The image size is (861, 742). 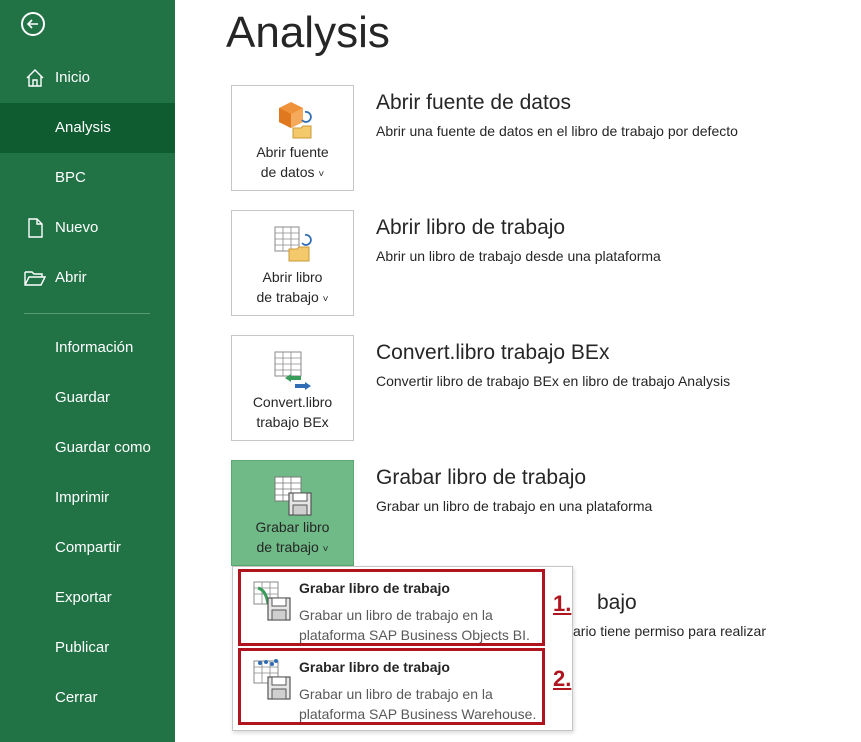 What do you see at coordinates (481, 477) in the screenshot?
I see `action-title: Grabar libro de trabajo` at bounding box center [481, 477].